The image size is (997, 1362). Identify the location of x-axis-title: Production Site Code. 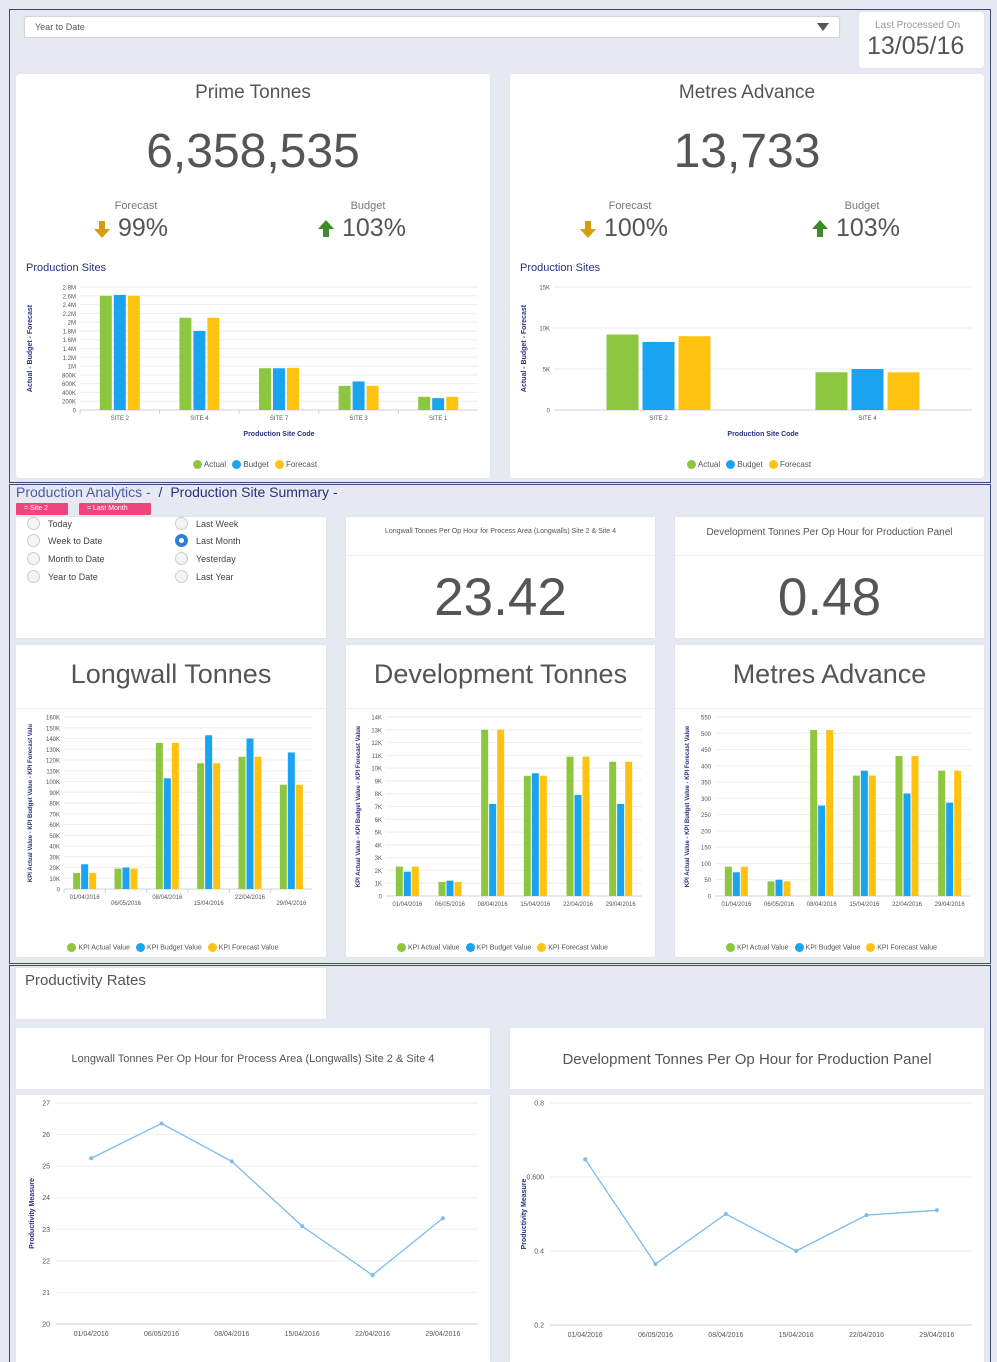
(762, 434).